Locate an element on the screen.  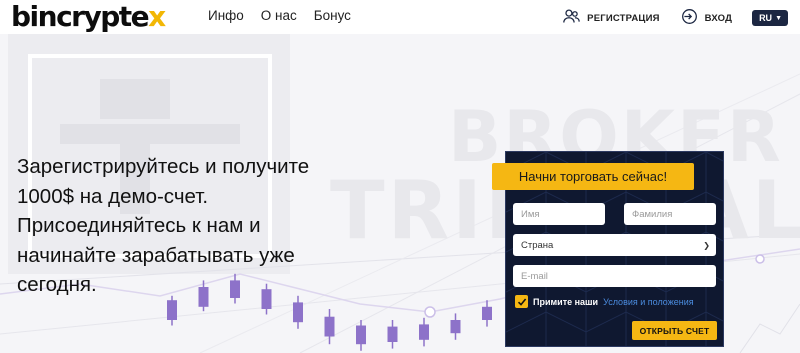
logo-x: x is located at coordinates (157, 16).